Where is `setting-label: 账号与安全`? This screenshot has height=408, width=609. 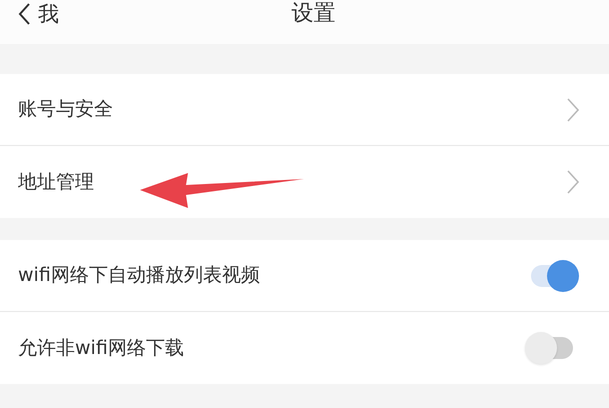 setting-label: 账号与安全 is located at coordinates (65, 109).